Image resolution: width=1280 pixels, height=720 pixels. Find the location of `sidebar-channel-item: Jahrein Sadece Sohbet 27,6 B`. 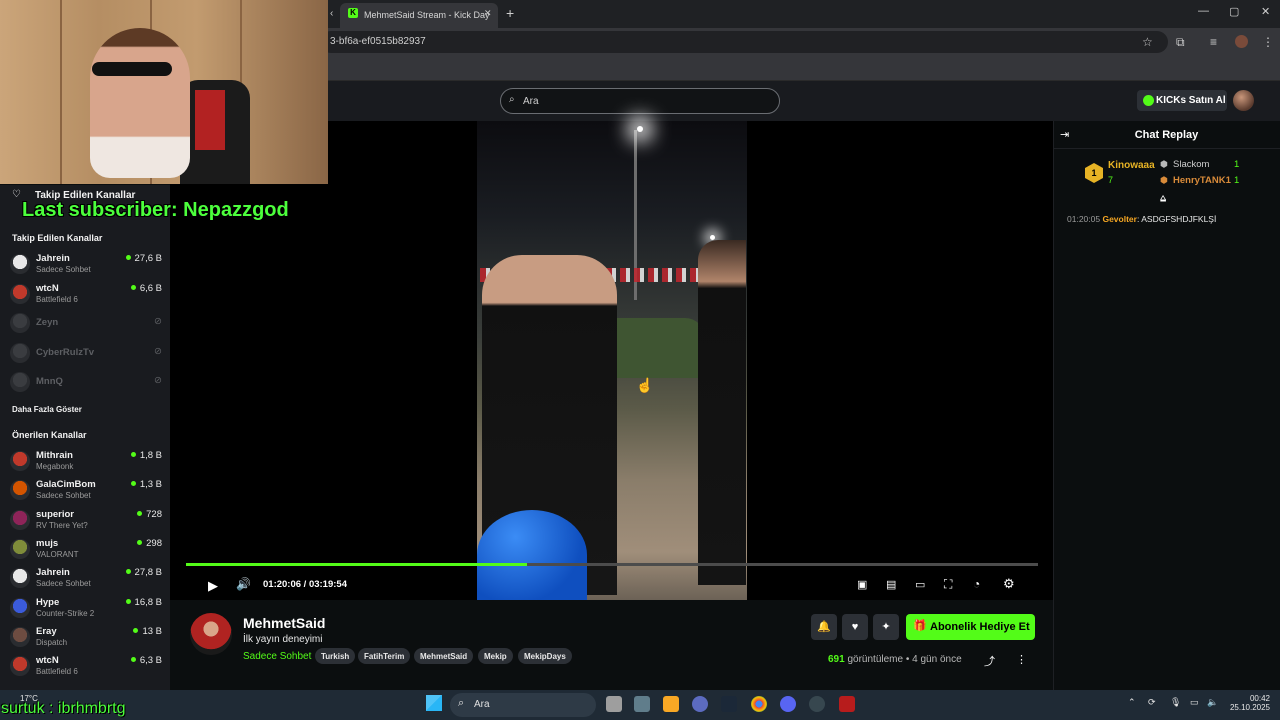

sidebar-channel-item: Jahrein Sadece Sohbet 27,6 B is located at coordinates (86, 266).